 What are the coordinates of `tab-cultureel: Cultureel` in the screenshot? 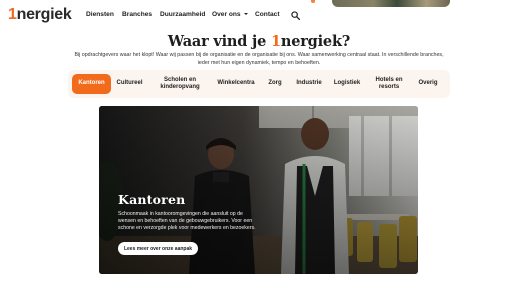 It's located at (129, 84).